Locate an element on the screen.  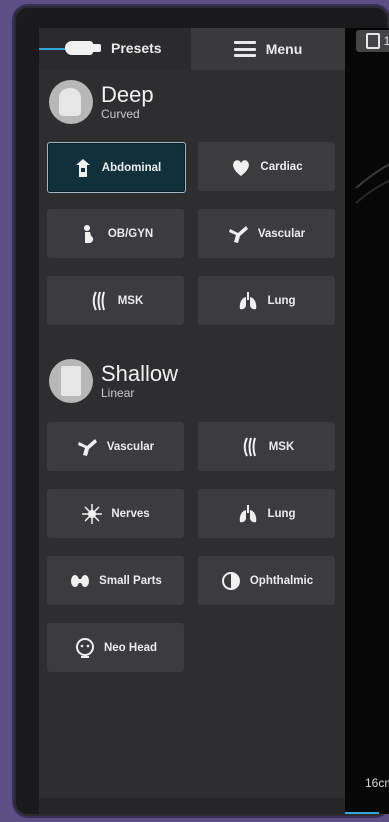
heart-icon is located at coordinates (241, 167).